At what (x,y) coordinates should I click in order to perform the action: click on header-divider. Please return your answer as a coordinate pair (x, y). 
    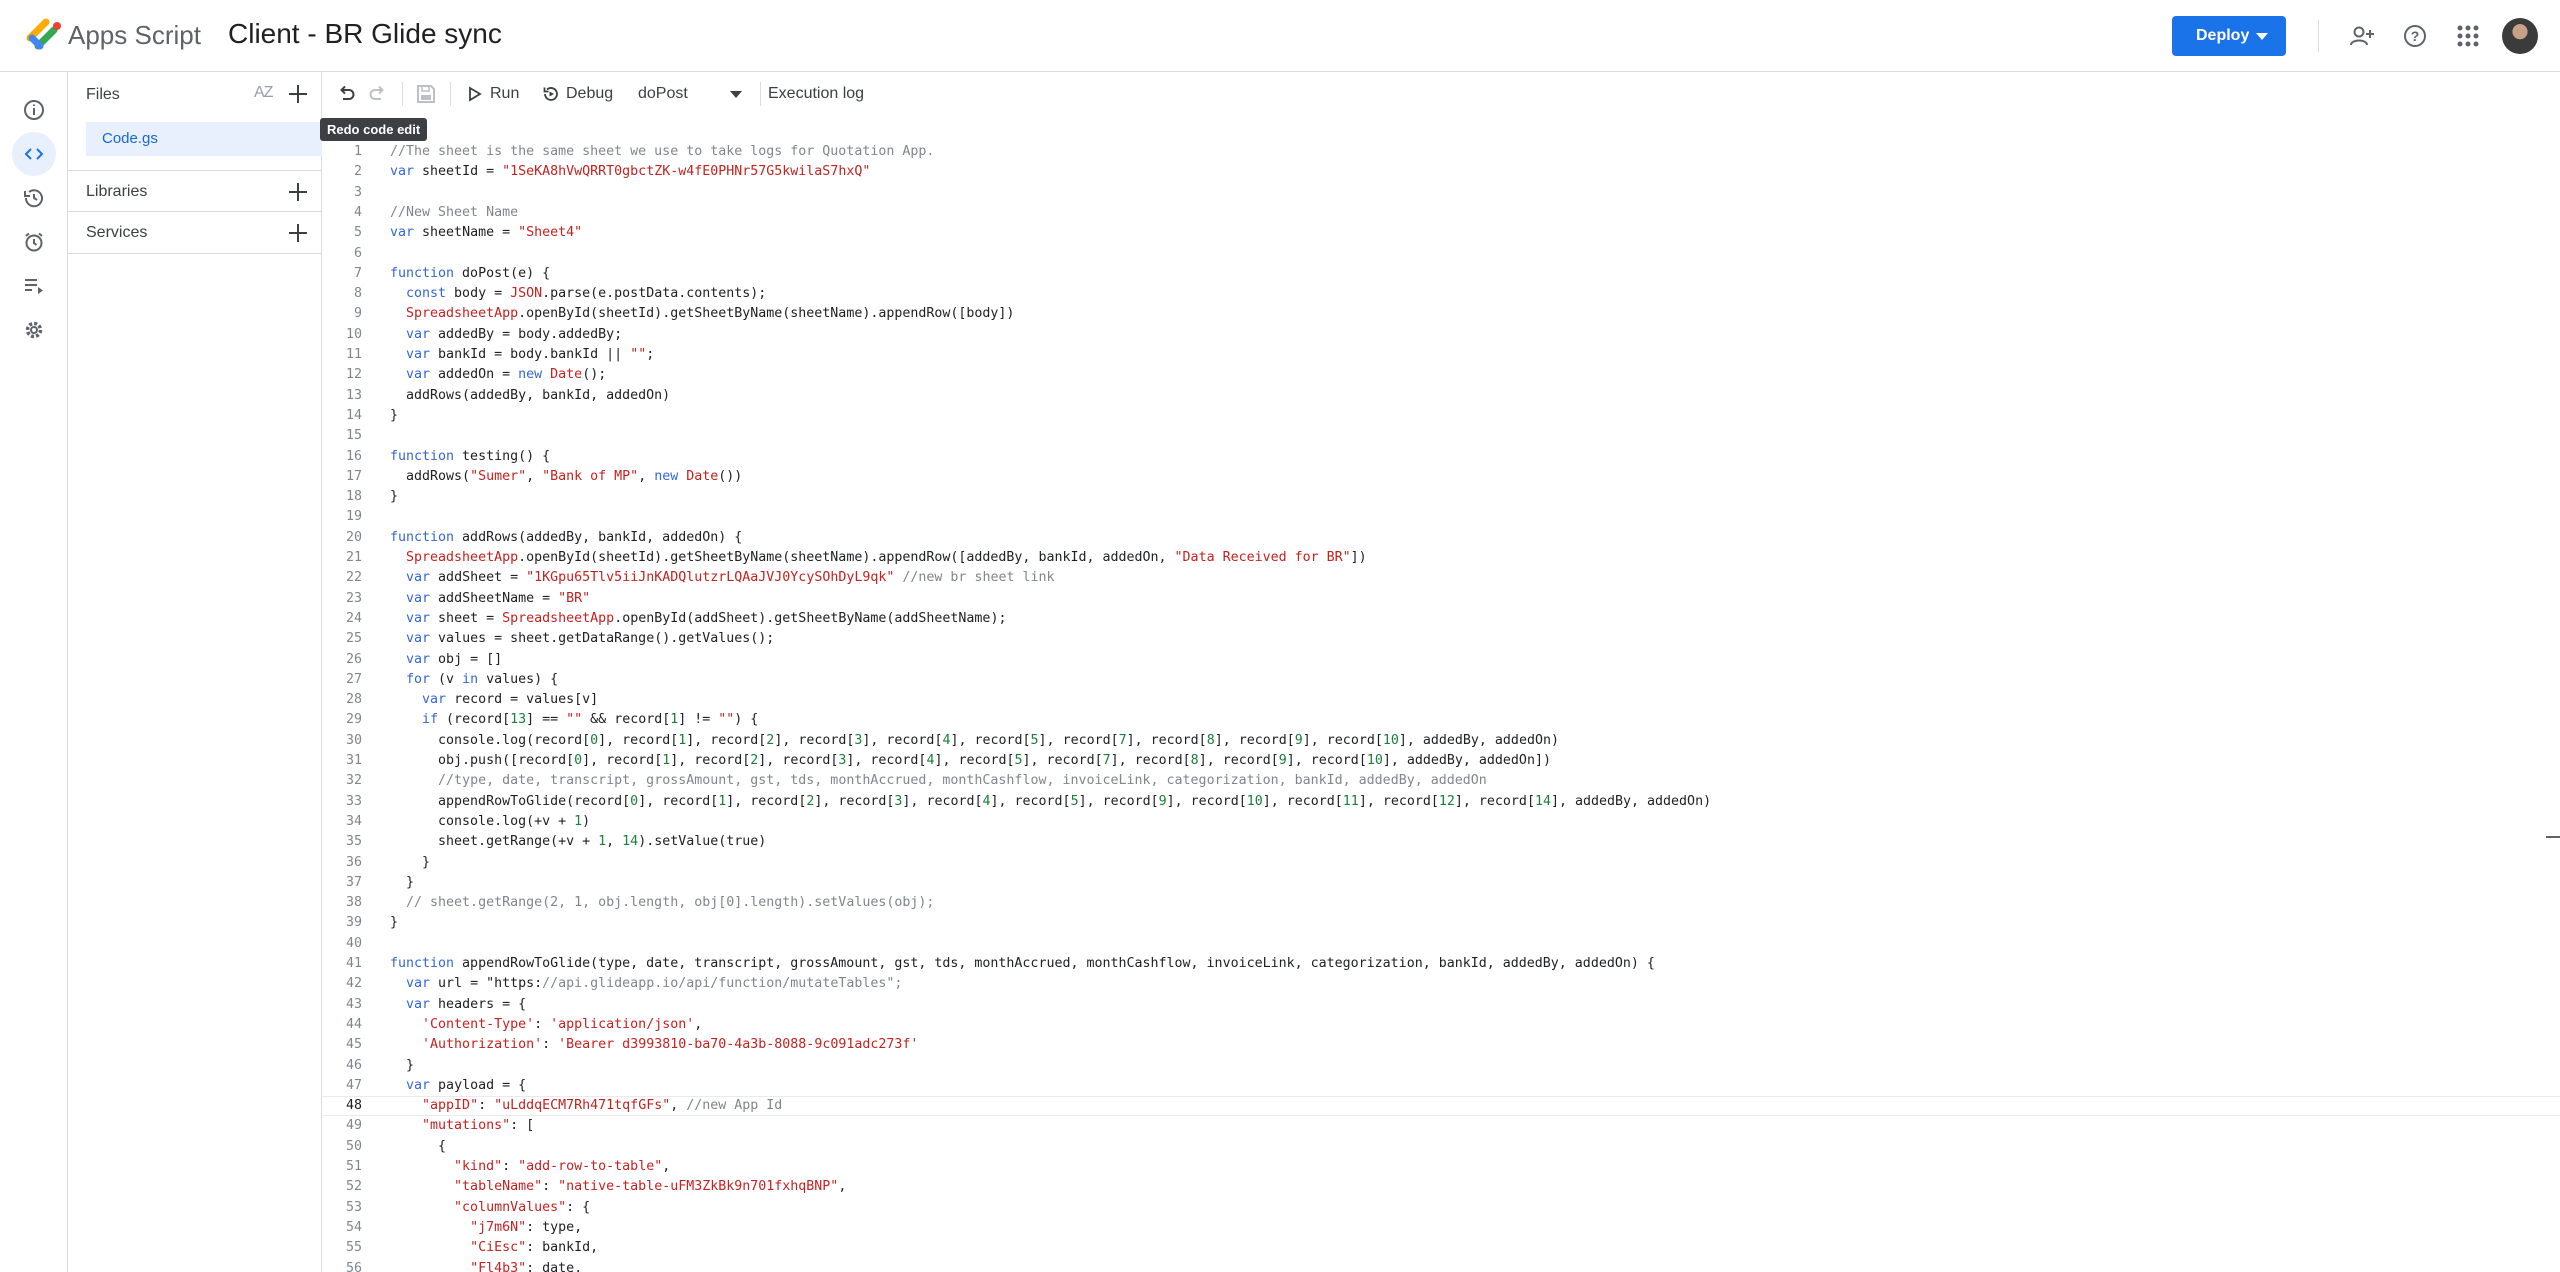
    Looking at the image, I should click on (2318, 36).